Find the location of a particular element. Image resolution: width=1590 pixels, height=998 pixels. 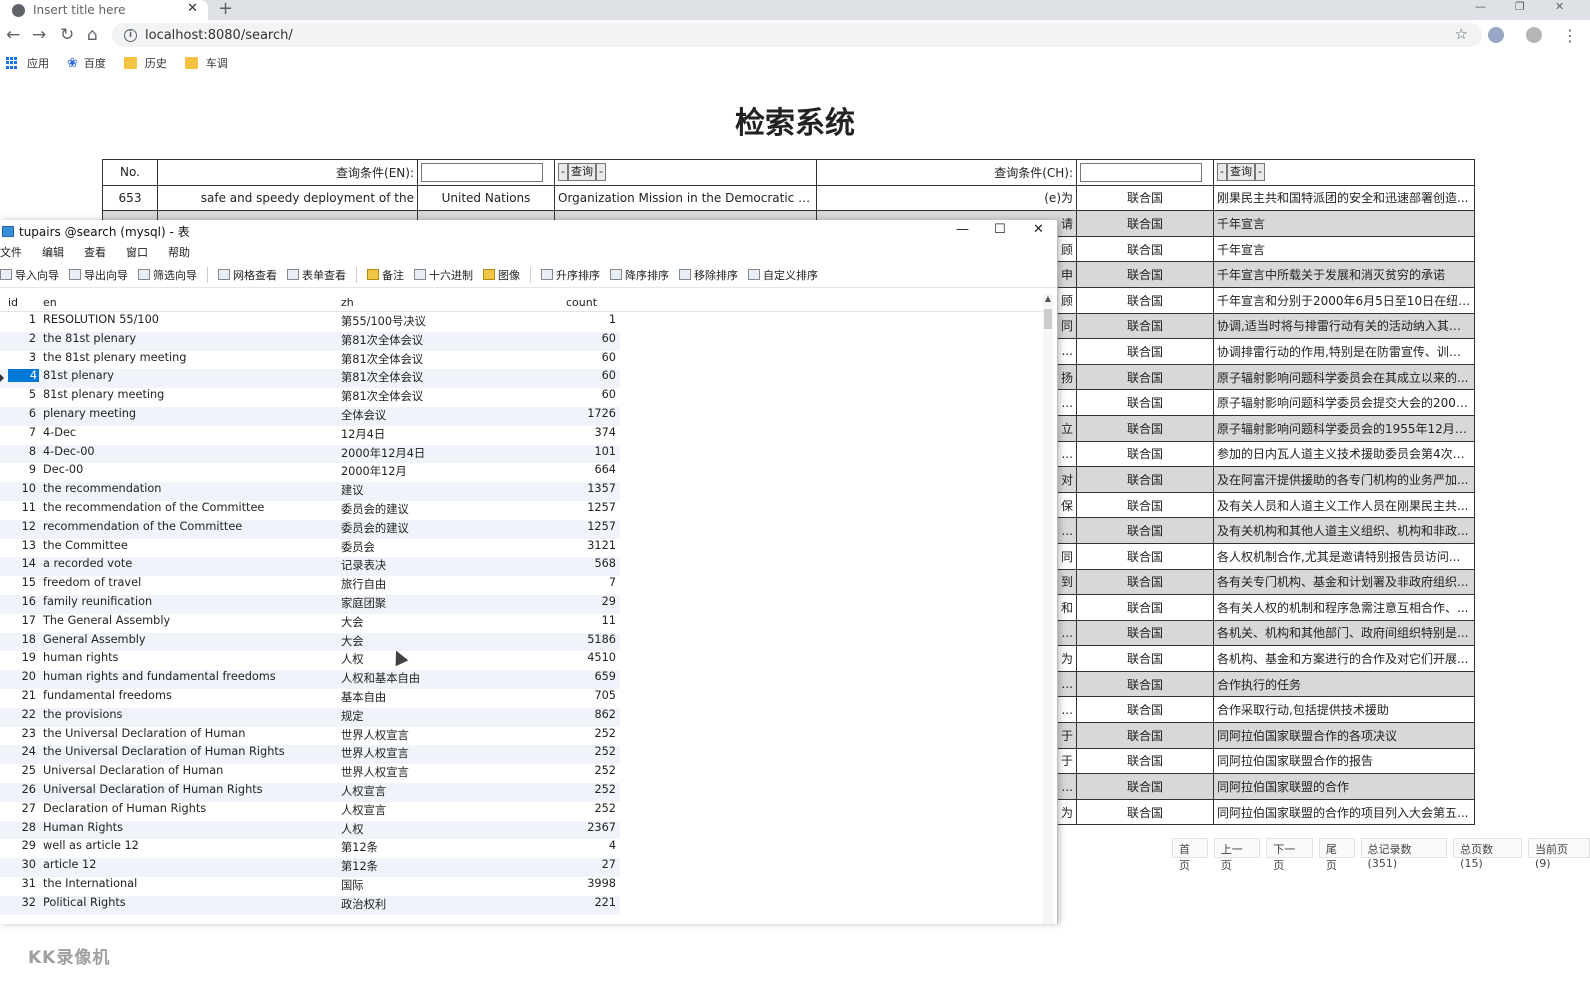

cell-en: the recommendation of the Committee is located at coordinates (153, 507).